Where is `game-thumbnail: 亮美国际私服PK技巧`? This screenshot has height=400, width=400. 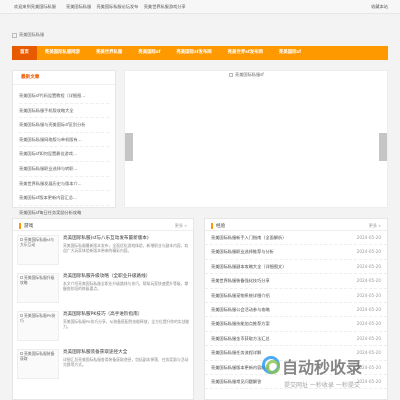
game-thumbnail: 亮美国际私服PK技巧 is located at coordinates (38, 326).